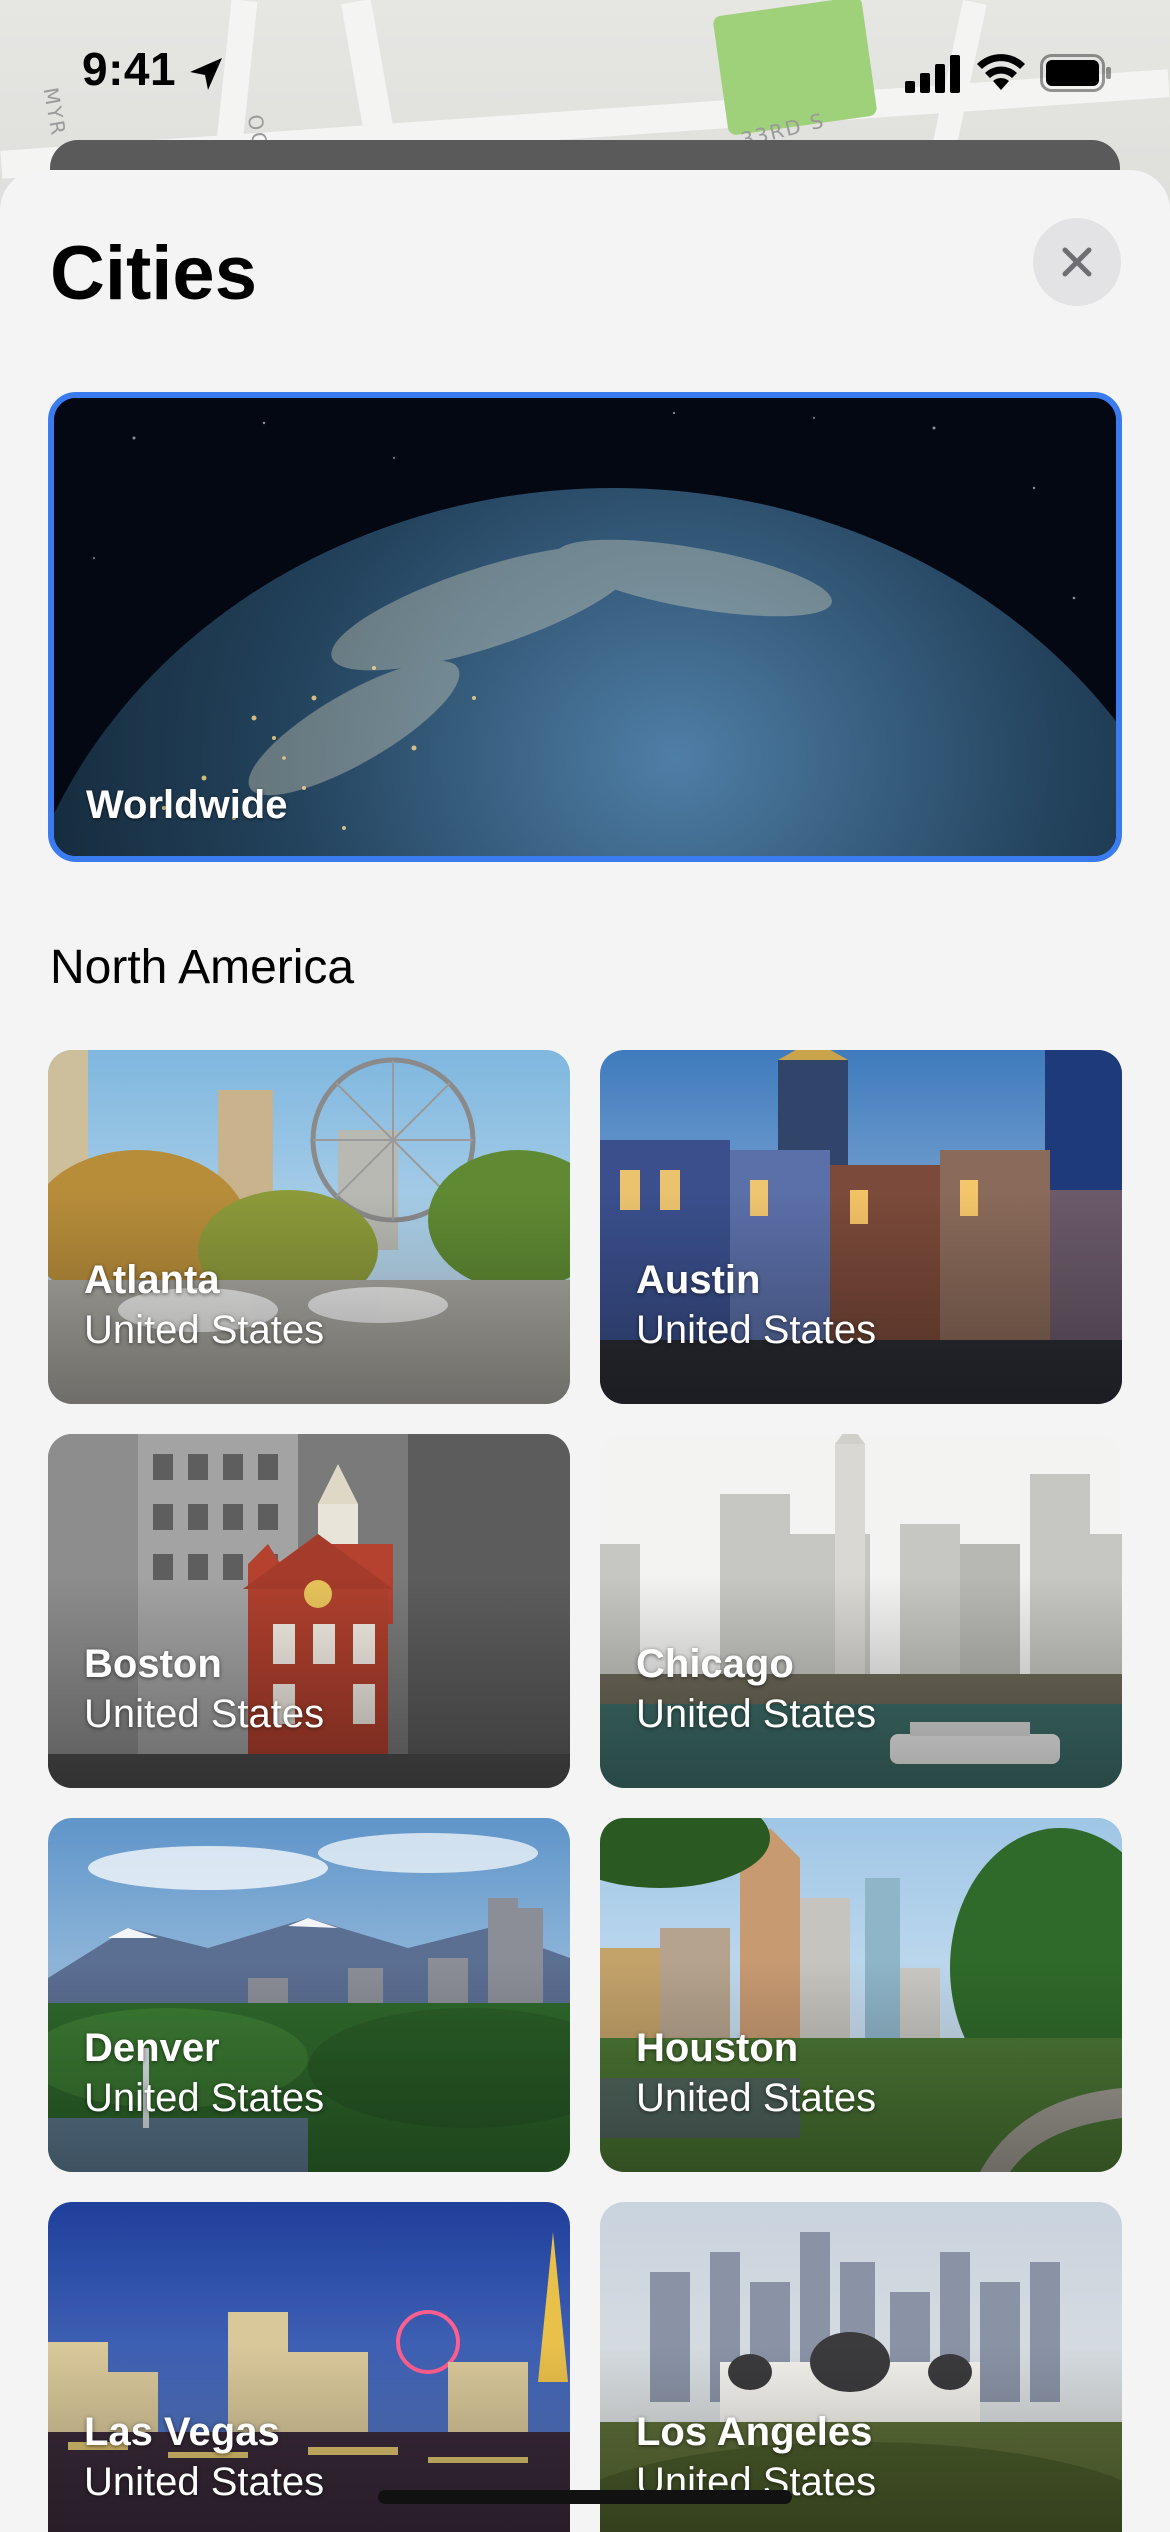  What do you see at coordinates (585, 2497) in the screenshot?
I see `home-indicator` at bounding box center [585, 2497].